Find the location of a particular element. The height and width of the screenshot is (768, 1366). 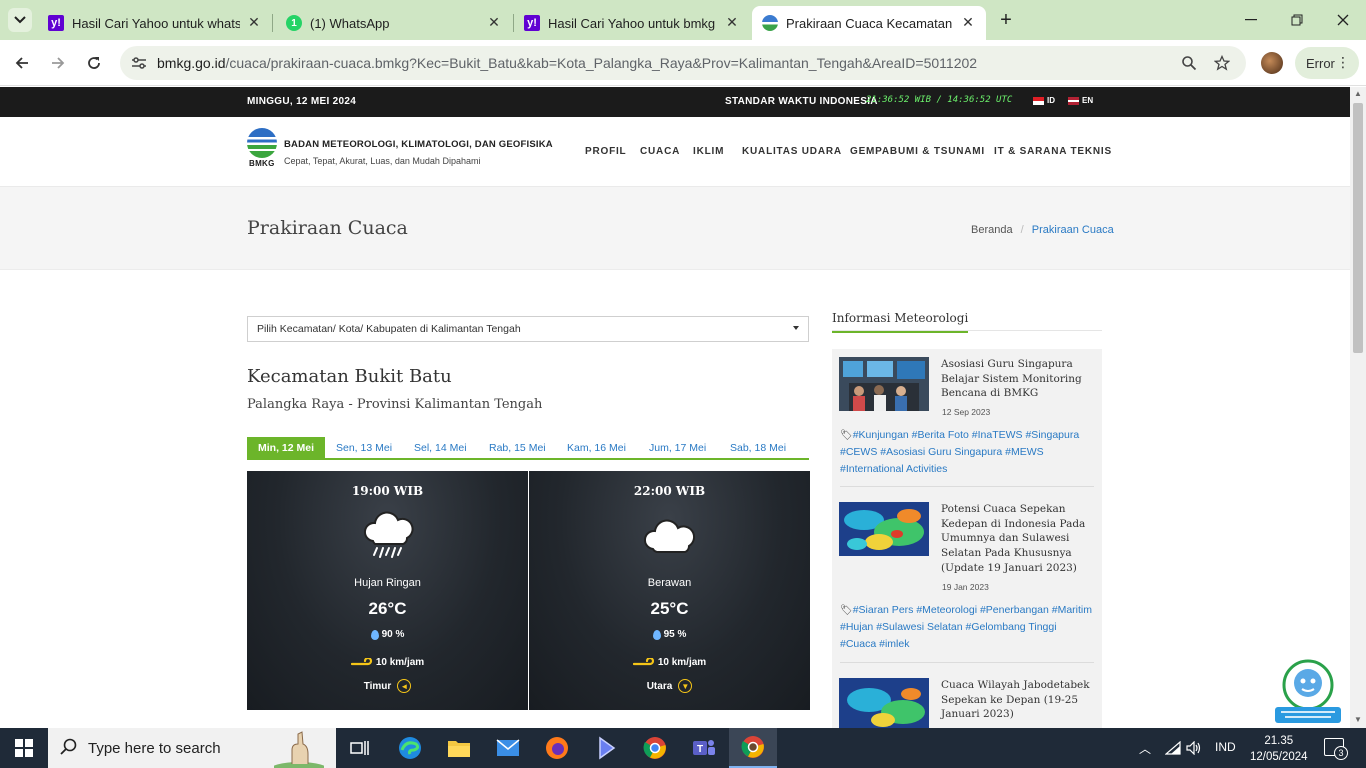

taskbar-search: Type here to search is located at coordinates (192, 748).